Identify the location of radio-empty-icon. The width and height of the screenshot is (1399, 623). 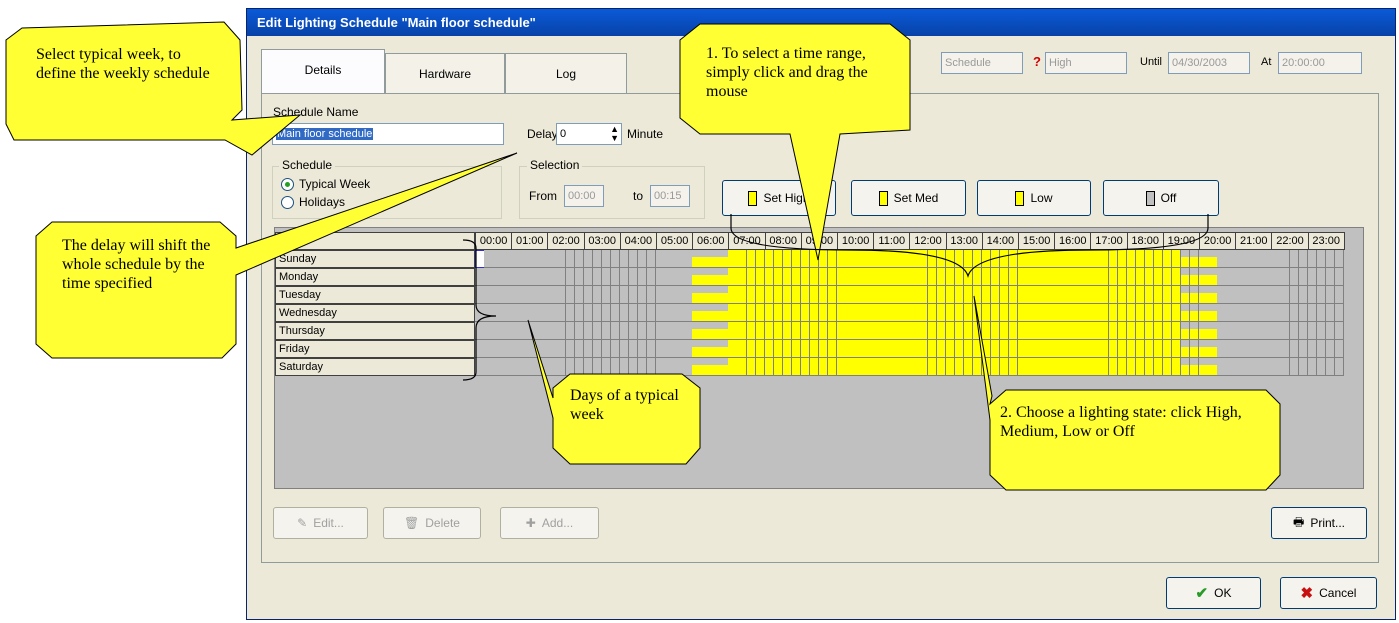
(287, 202).